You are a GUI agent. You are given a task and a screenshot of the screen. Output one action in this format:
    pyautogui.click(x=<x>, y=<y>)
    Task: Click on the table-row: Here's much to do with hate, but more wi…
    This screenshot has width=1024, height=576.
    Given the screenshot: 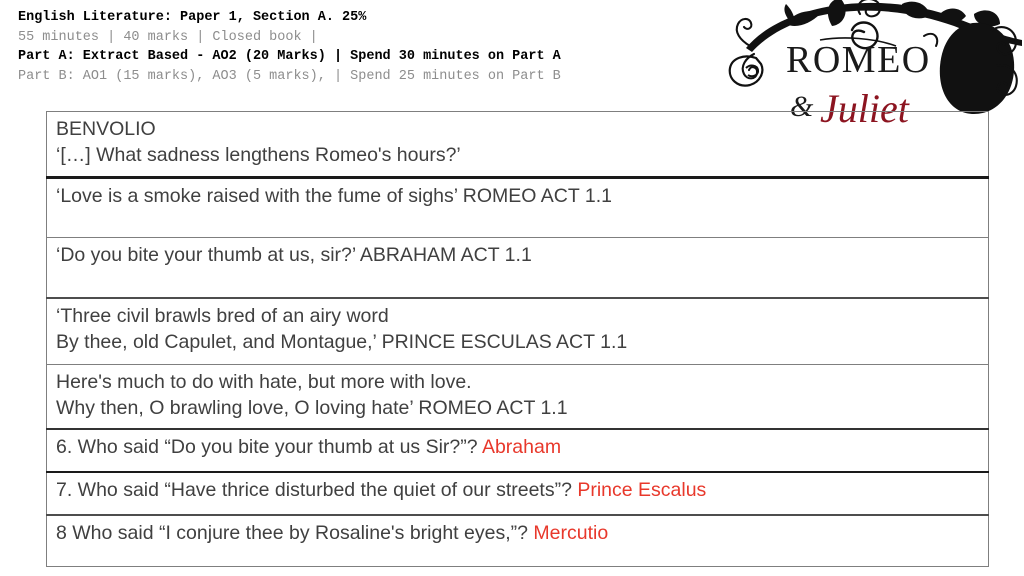 What is the action you would take?
    pyautogui.click(x=517, y=397)
    